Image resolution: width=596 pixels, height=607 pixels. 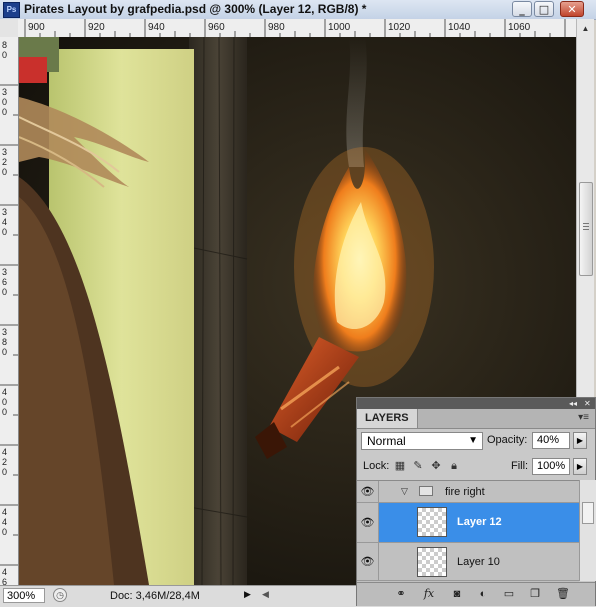 I want to click on panel-tab-strip: LAYERS ▾≡, so click(x=476, y=419).